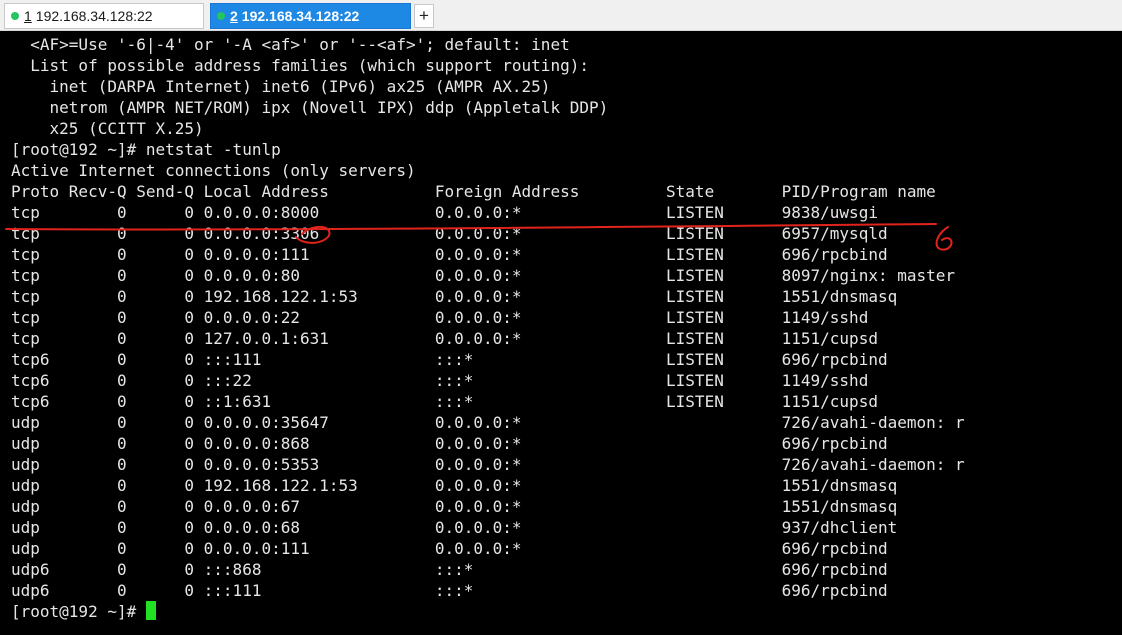 This screenshot has height=635, width=1122. I want to click on netstat-row: tcp6 0 0 ::1:631 :::* LISTEN 1151/cupsd, so click(444, 401).